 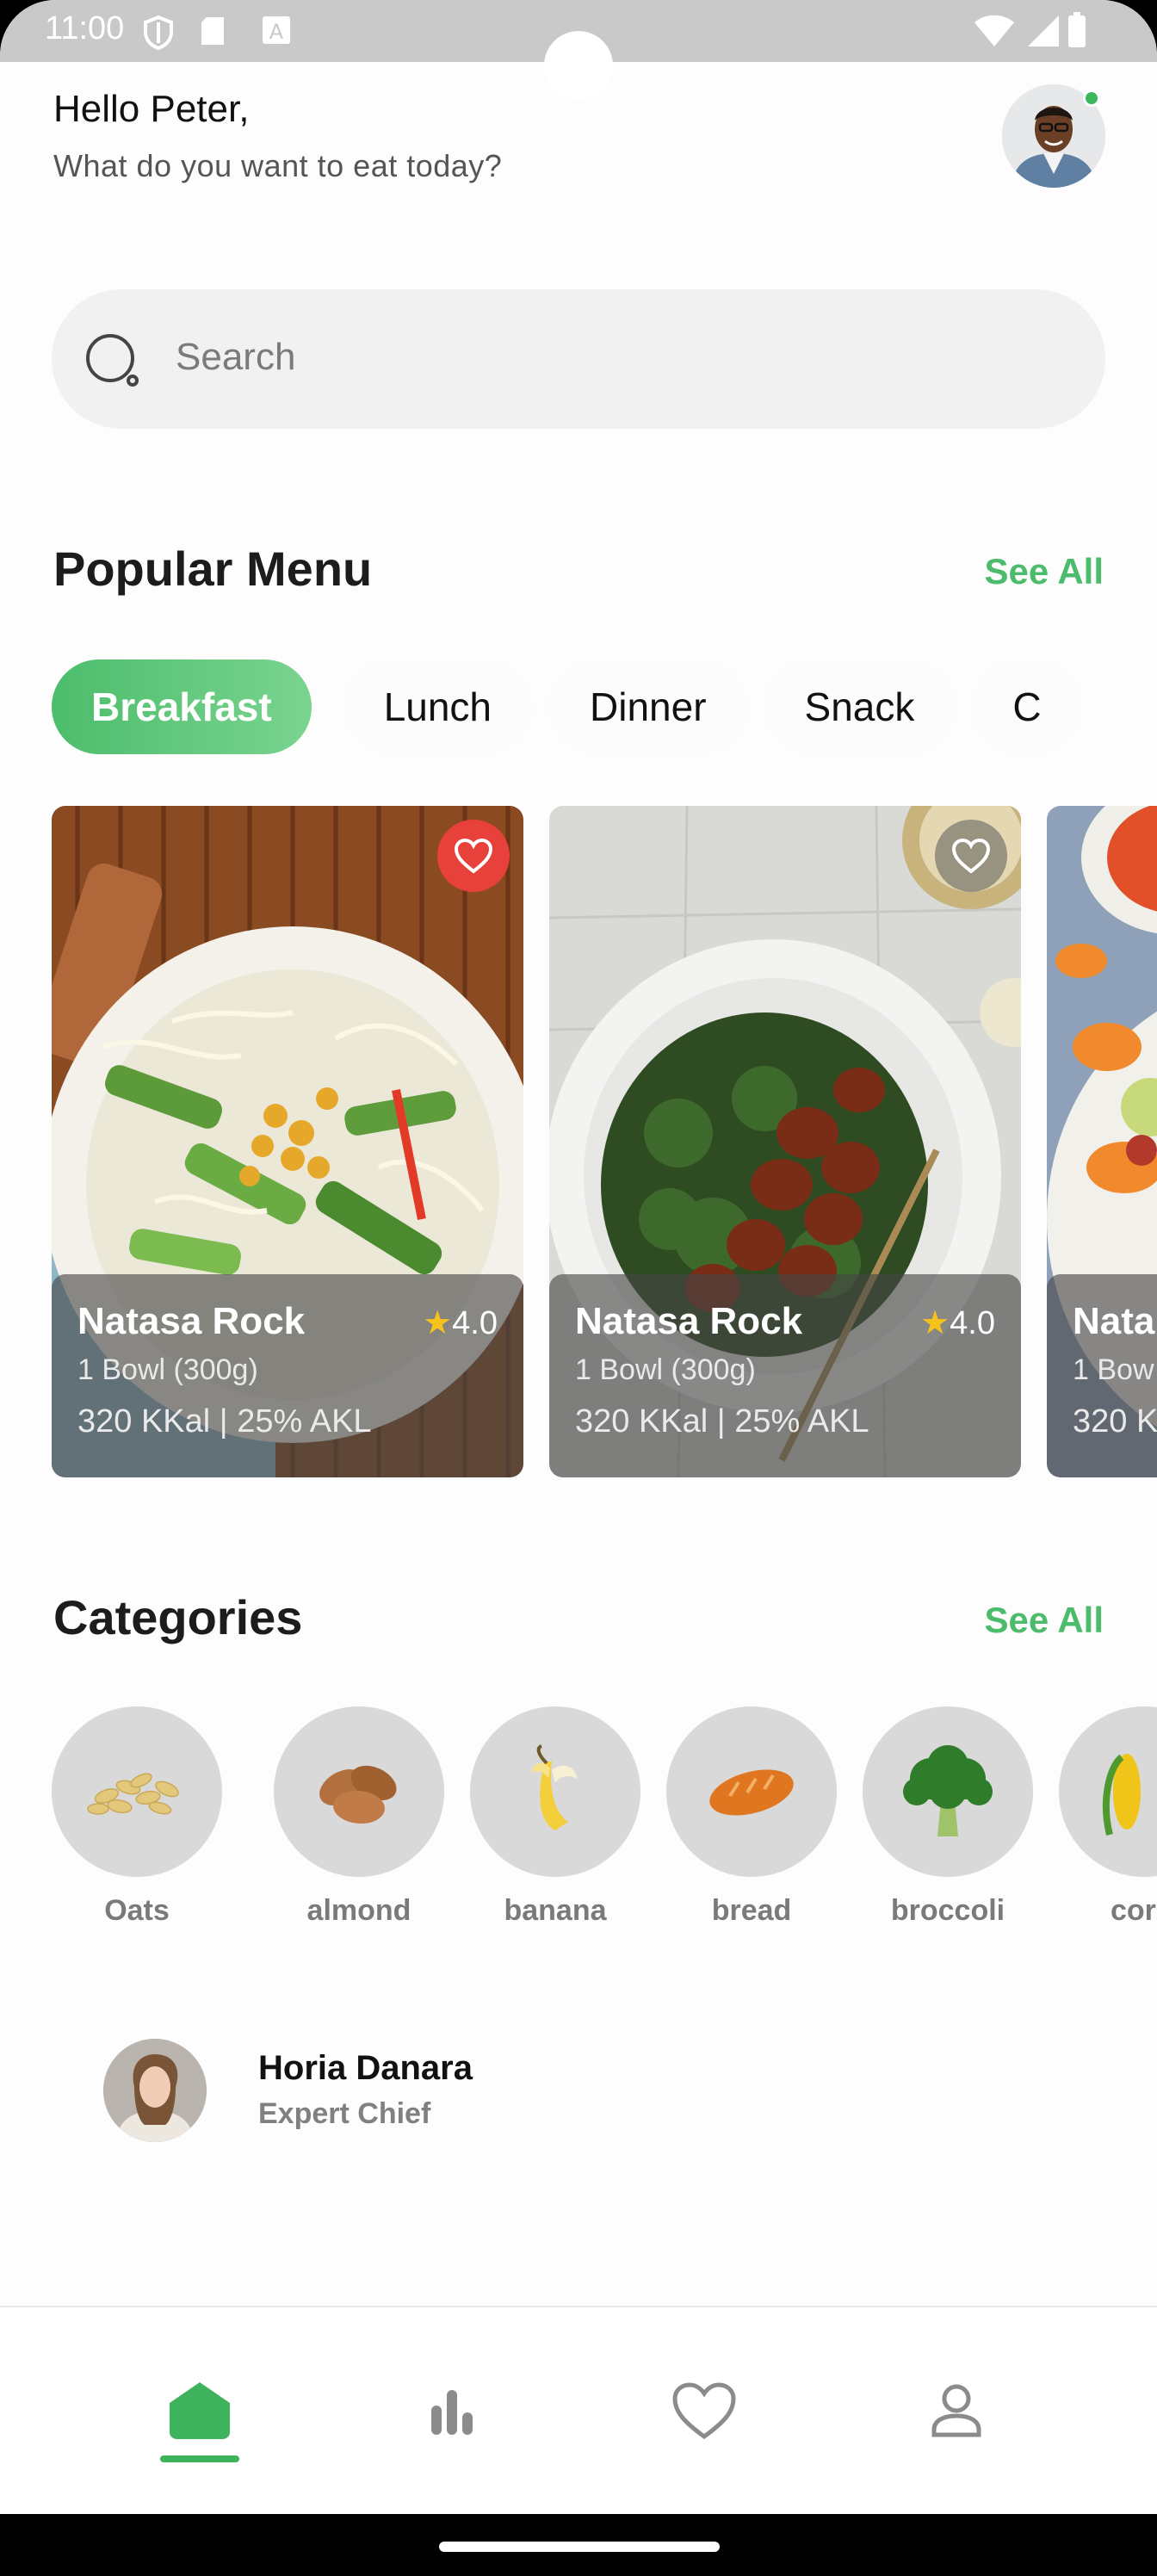 What do you see at coordinates (213, 569) in the screenshot?
I see `popular-menu-title: Popular Menu` at bounding box center [213, 569].